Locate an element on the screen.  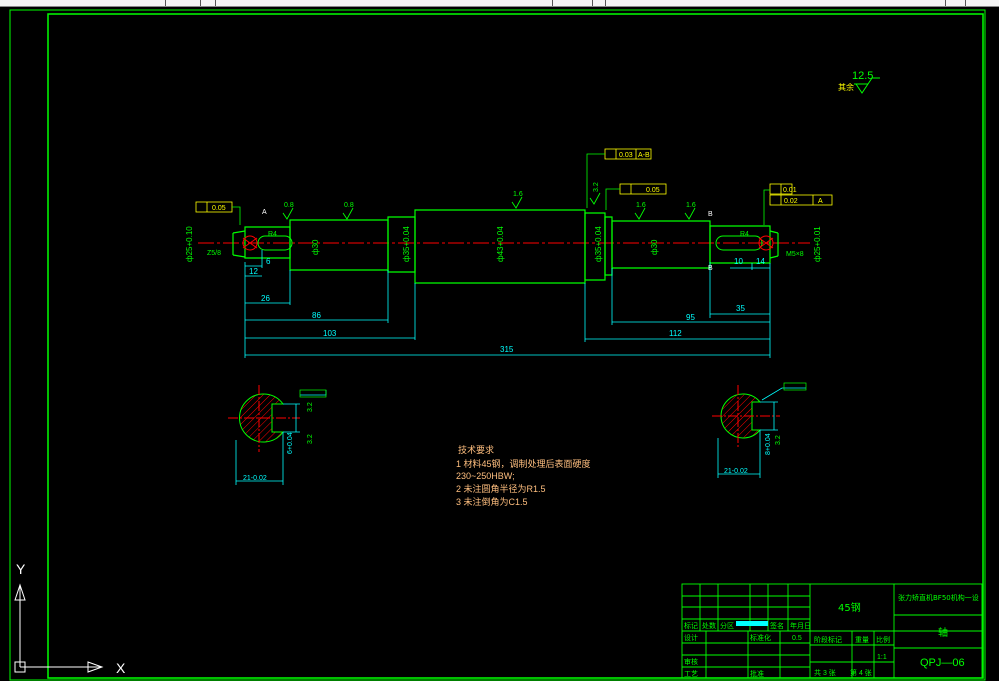
tb-scale: 1:1 is located at coordinates (882, 657).